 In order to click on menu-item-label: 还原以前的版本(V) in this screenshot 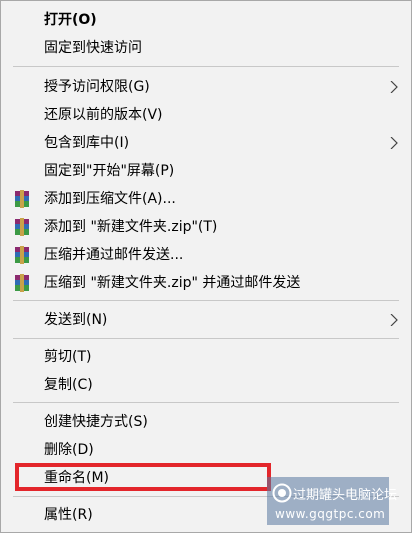, I will do `click(103, 115)`.